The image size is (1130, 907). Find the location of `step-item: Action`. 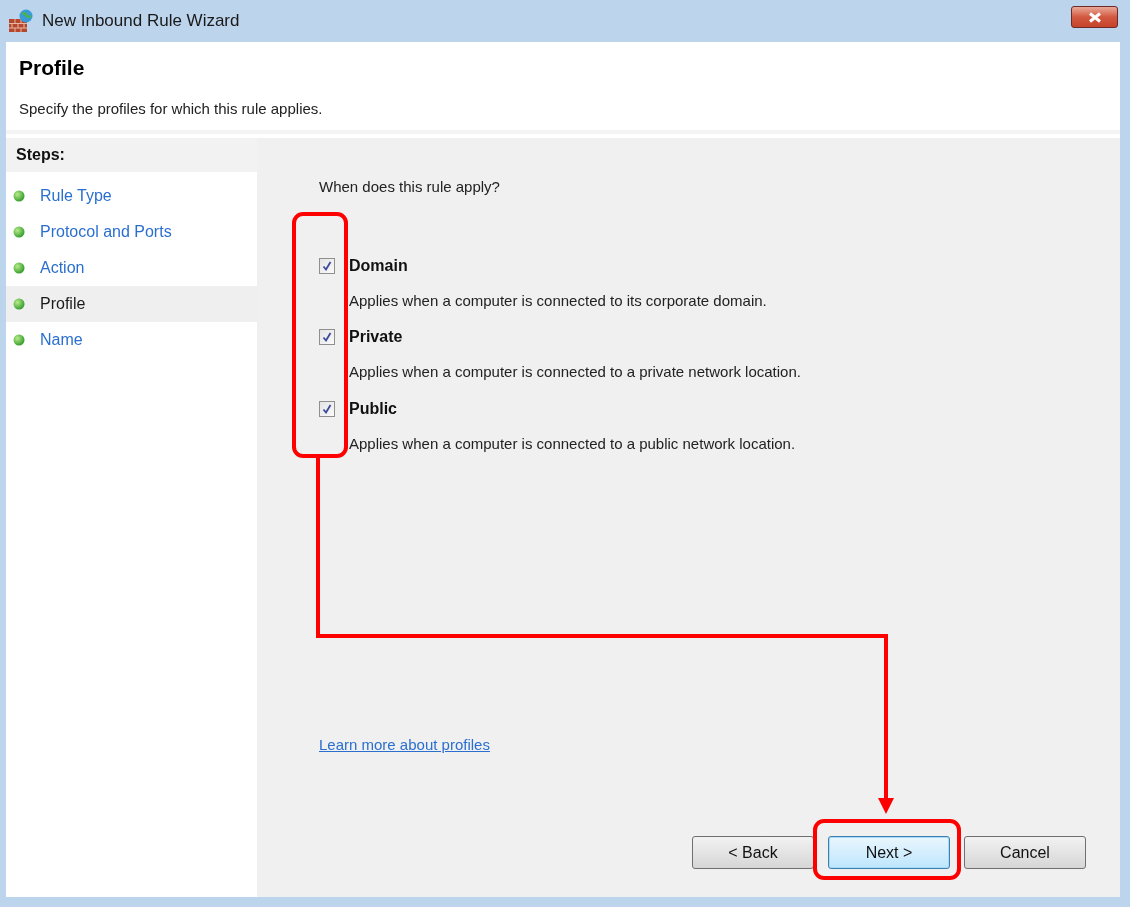

step-item: Action is located at coordinates (131, 268).